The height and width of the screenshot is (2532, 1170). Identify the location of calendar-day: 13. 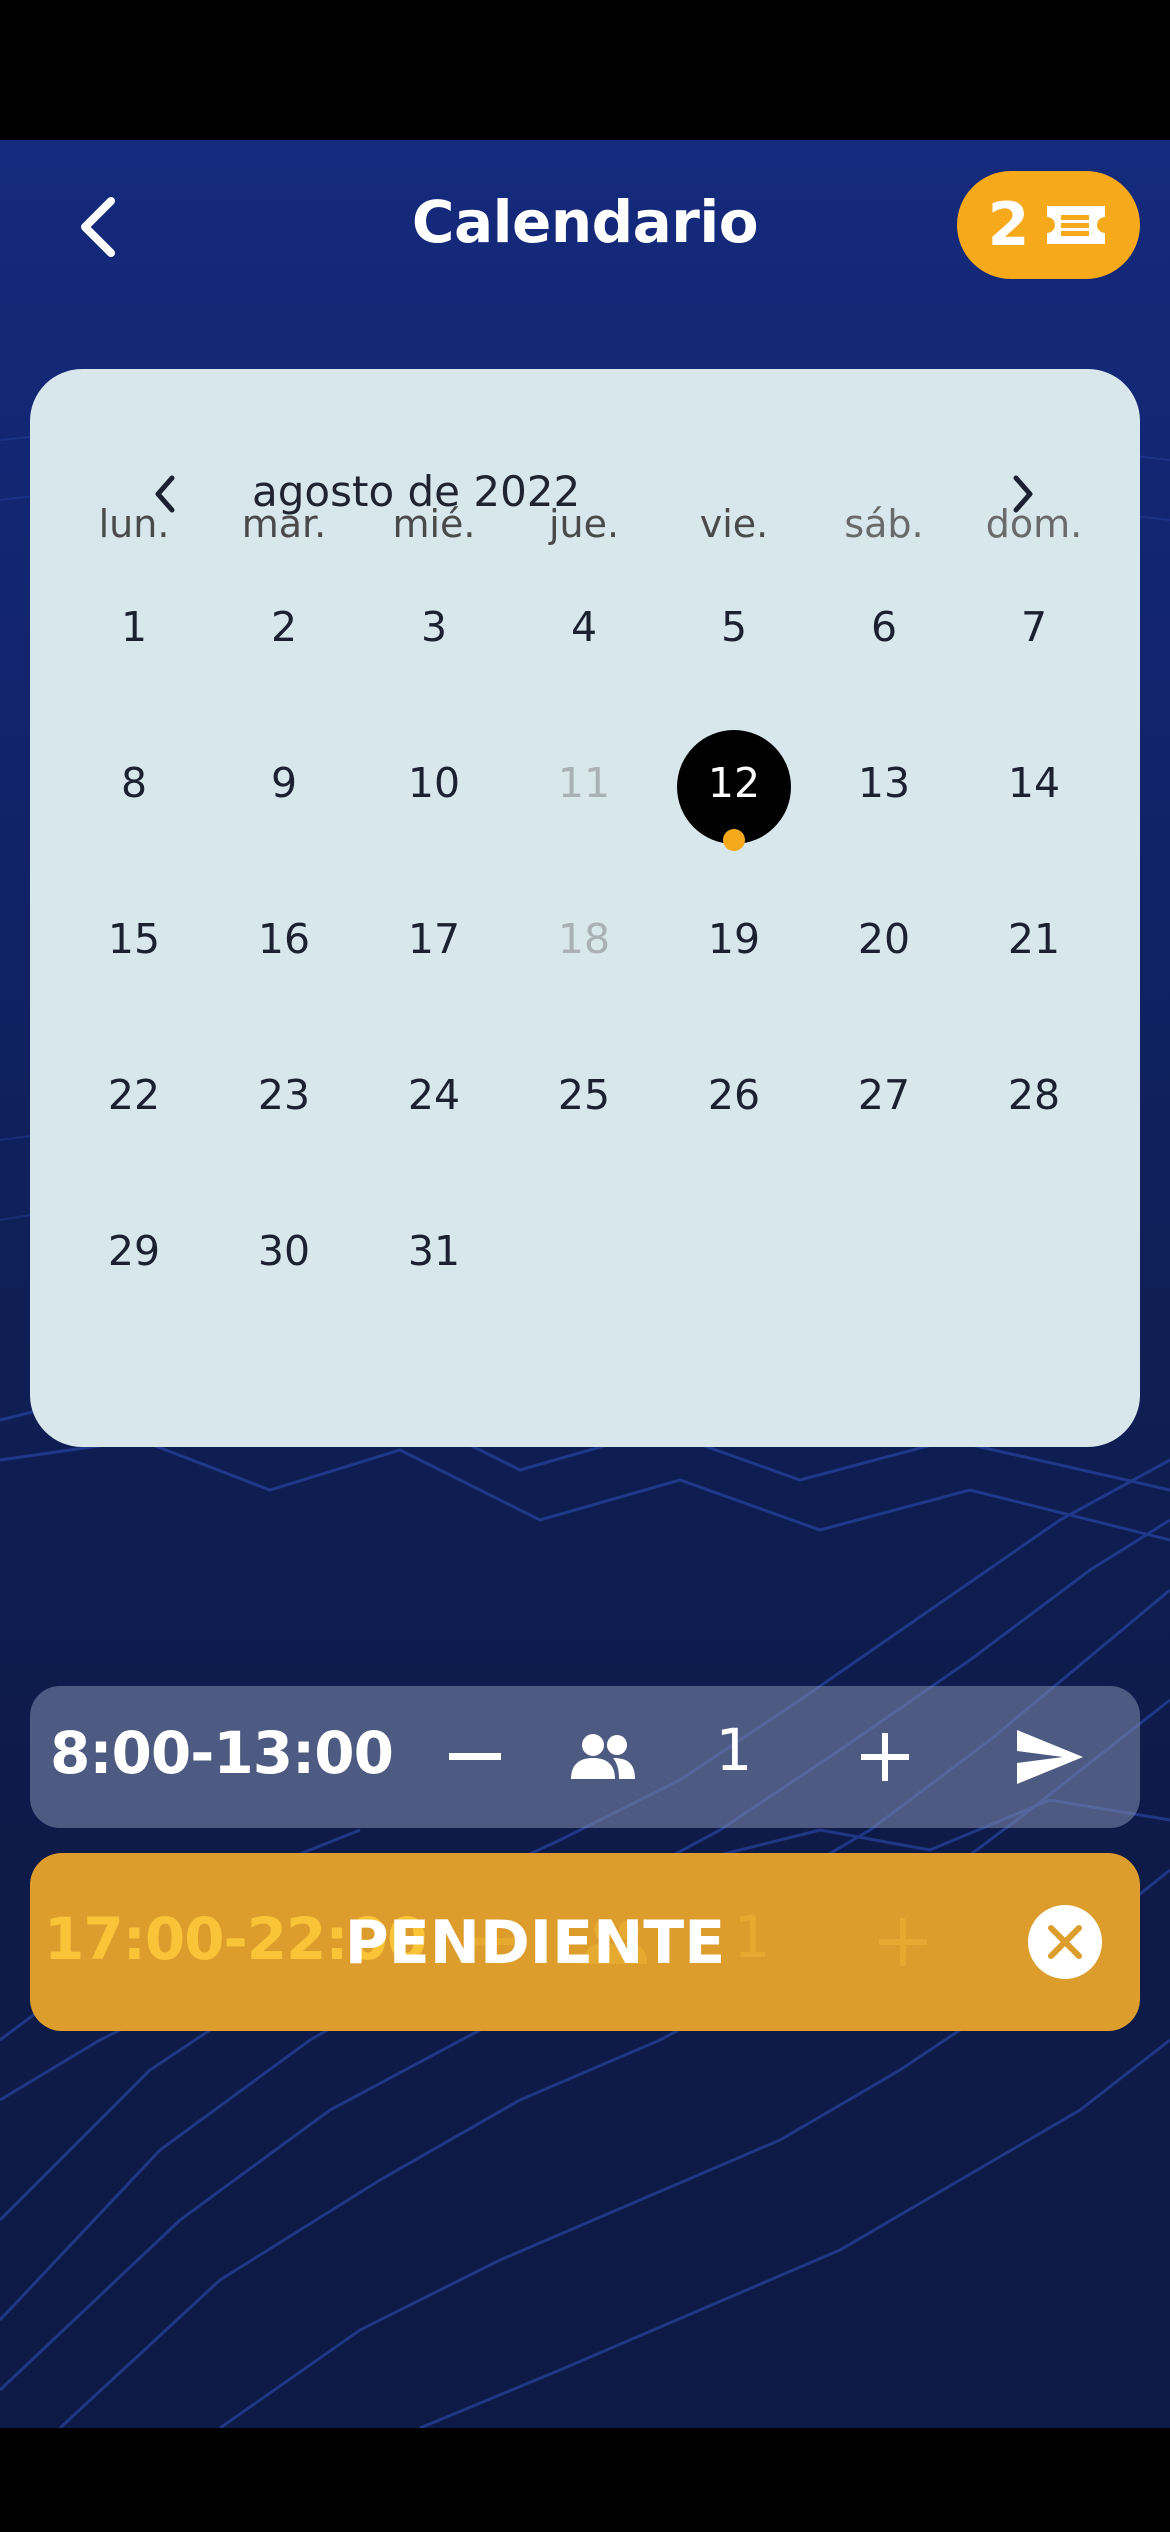
(884, 783).